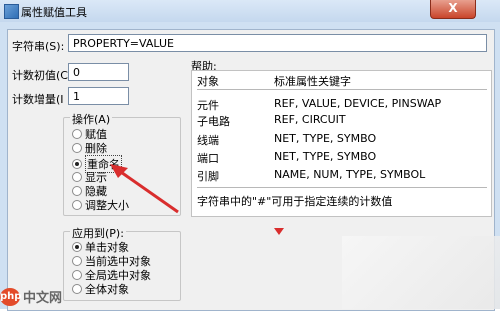 Image resolution: width=500 pixels, height=311 pixels. I want to click on help-row-keywords: REF, VALUE, DEVICE, PINSWAP, so click(358, 103).